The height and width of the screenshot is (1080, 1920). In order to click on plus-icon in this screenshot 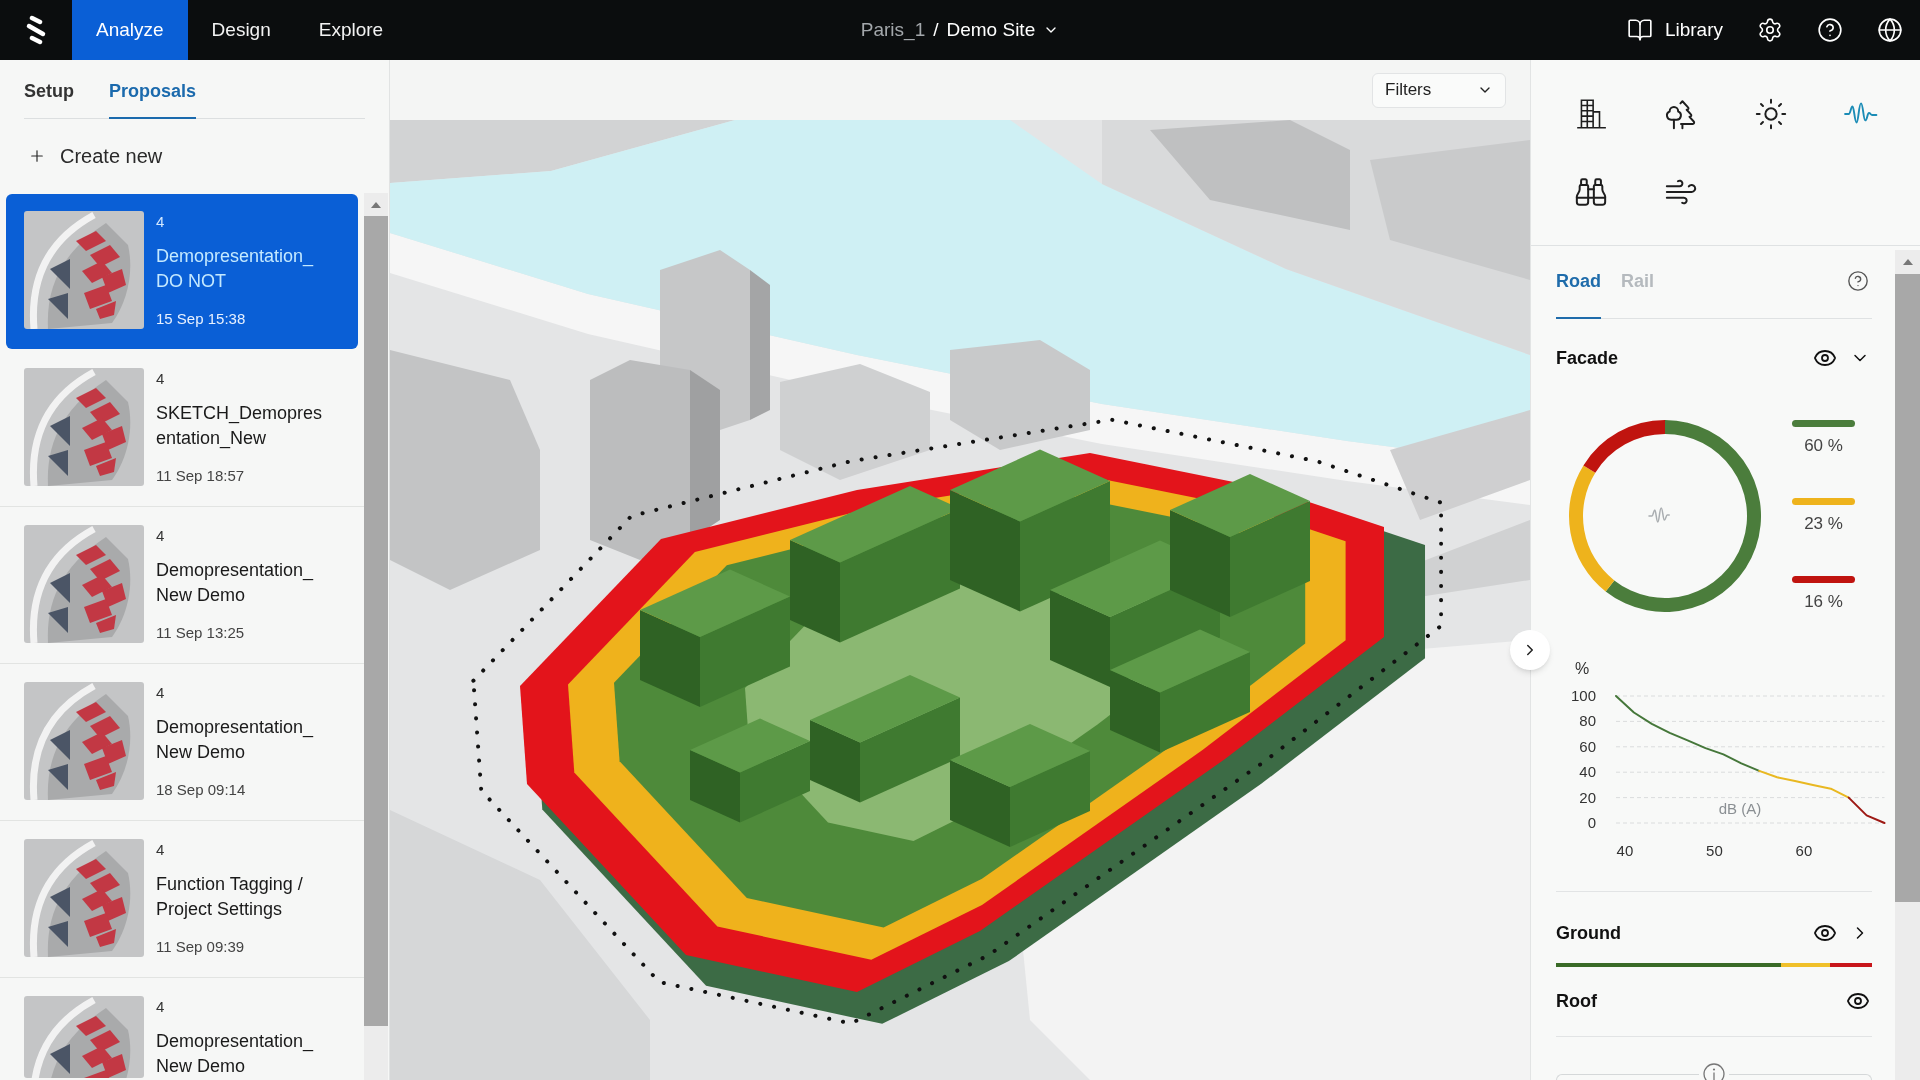, I will do `click(37, 156)`.